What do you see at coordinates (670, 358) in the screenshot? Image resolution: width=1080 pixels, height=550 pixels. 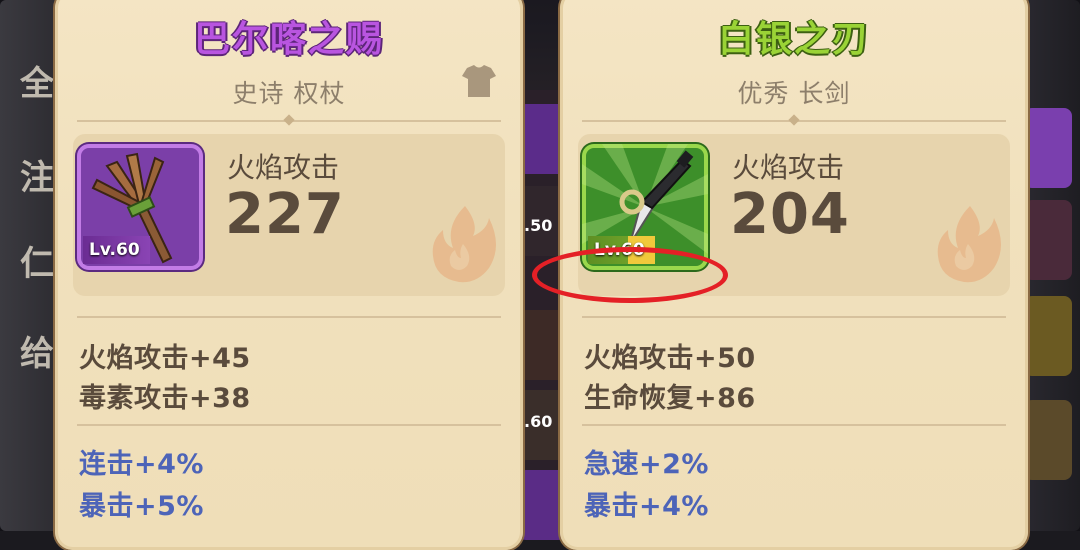 I see `attribute-line: 火焰攻击+50` at bounding box center [670, 358].